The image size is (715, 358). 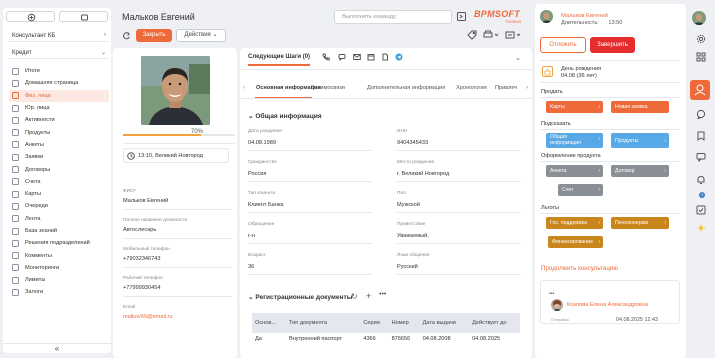 What do you see at coordinates (506, 88) in the screenshot?
I see `tab: Привлеч` at bounding box center [506, 88].